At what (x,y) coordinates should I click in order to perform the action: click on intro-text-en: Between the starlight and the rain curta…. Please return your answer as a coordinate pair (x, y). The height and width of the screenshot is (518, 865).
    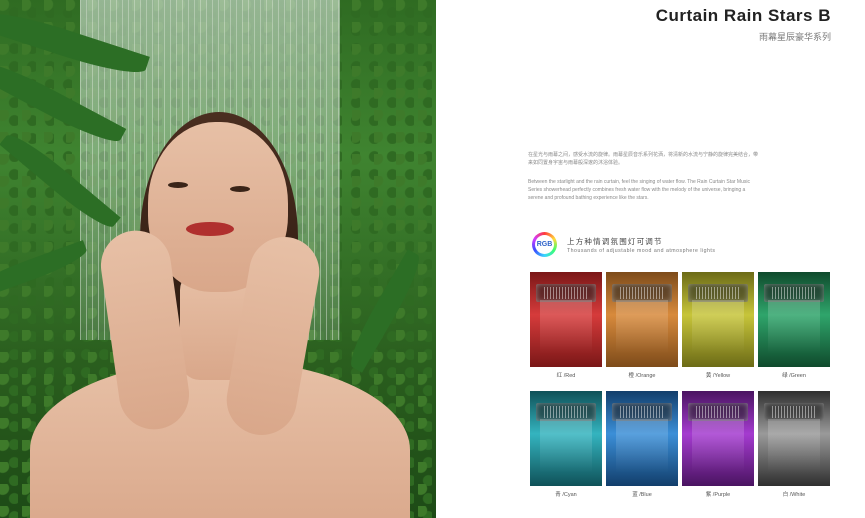
    Looking at the image, I should click on (639, 190).